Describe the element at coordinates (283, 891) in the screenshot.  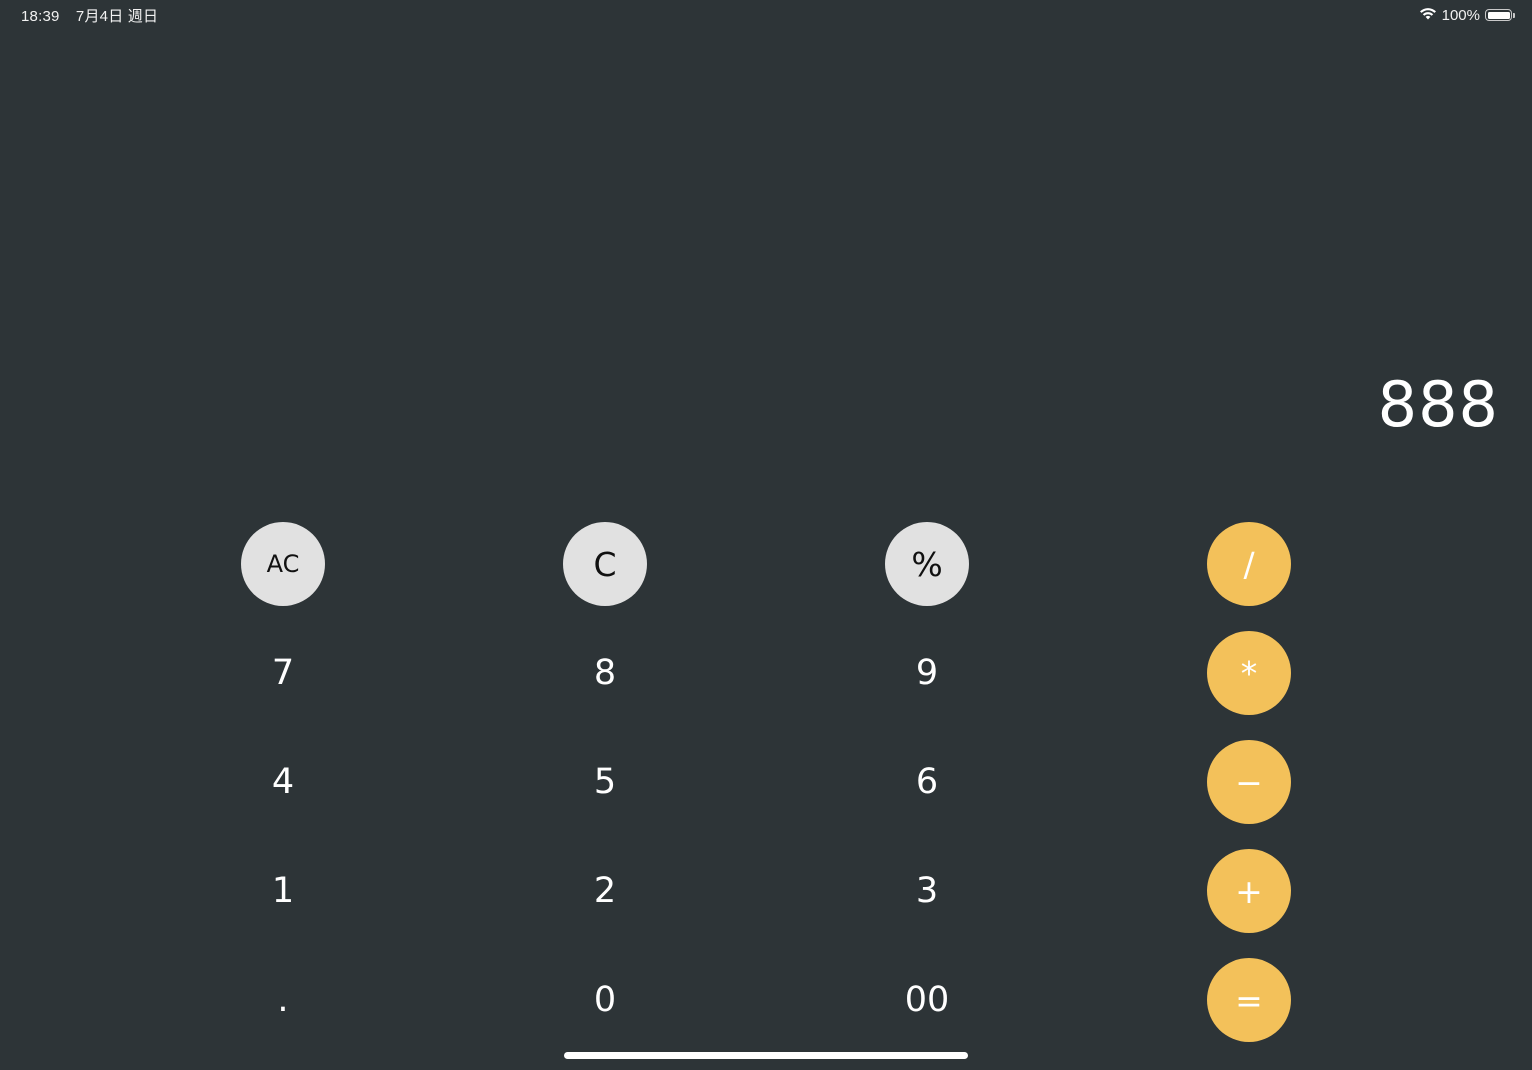
I see `digit-1-button: 1` at that location.